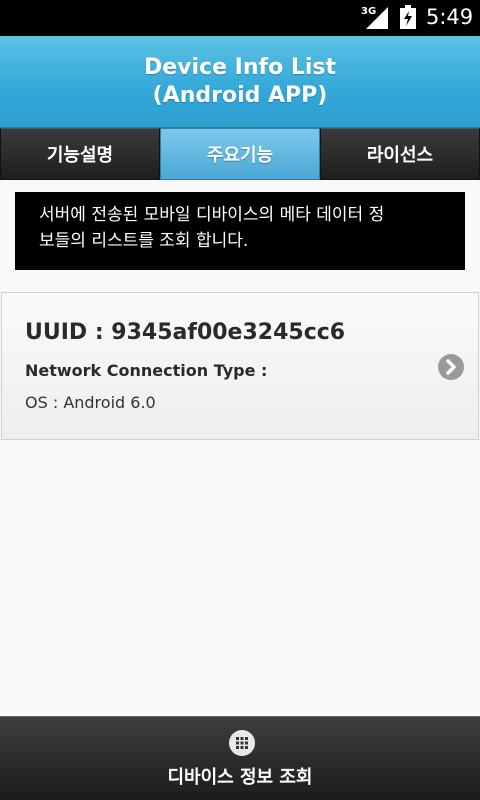 This screenshot has height=800, width=480. Describe the element at coordinates (144, 241) in the screenshot. I see `description-line-2: 보들의 리스트를 조회 합니다.` at that location.